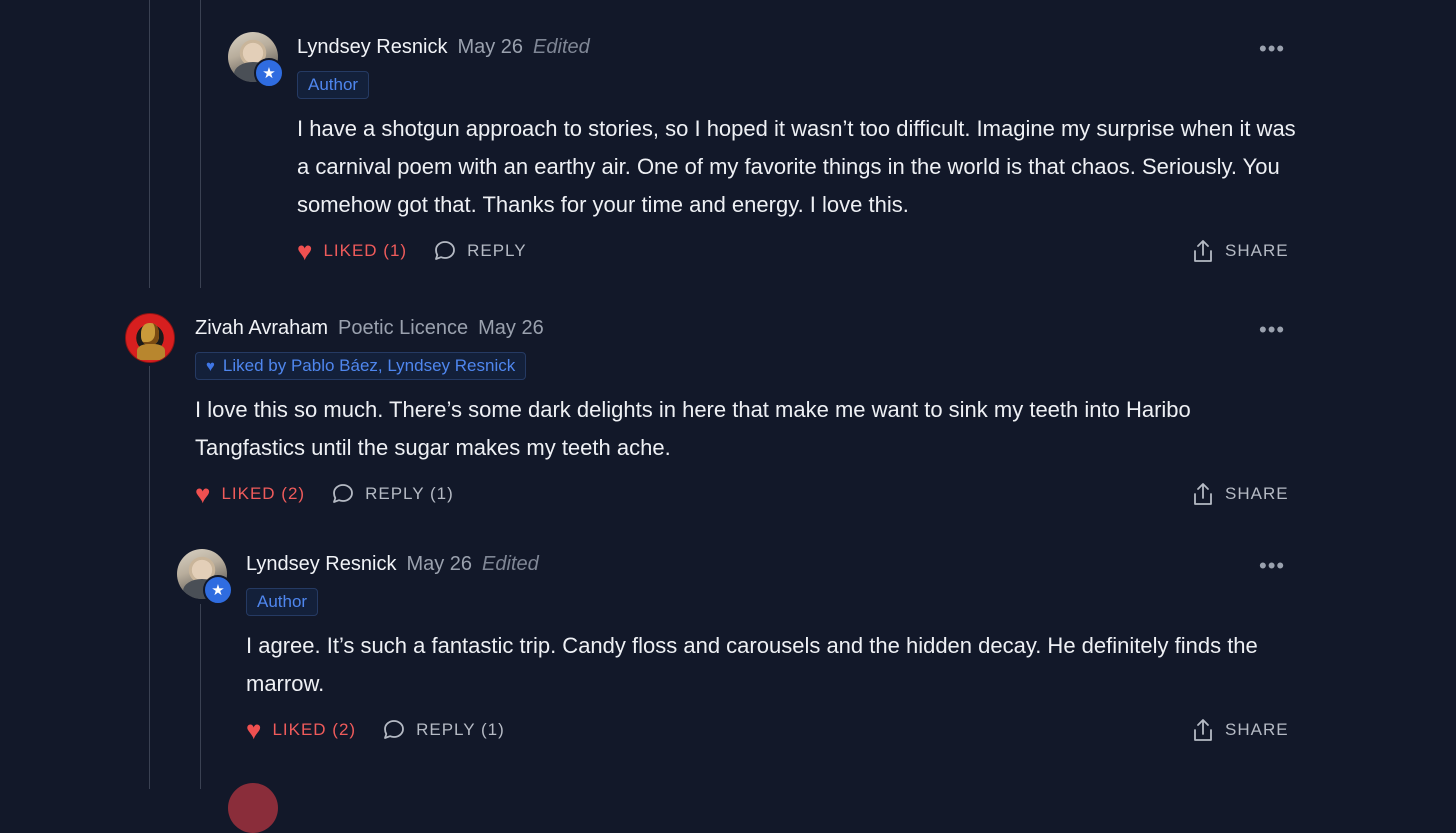  Describe the element at coordinates (403, 328) in the screenshot. I see `publication-name: Poetic Licence` at that location.